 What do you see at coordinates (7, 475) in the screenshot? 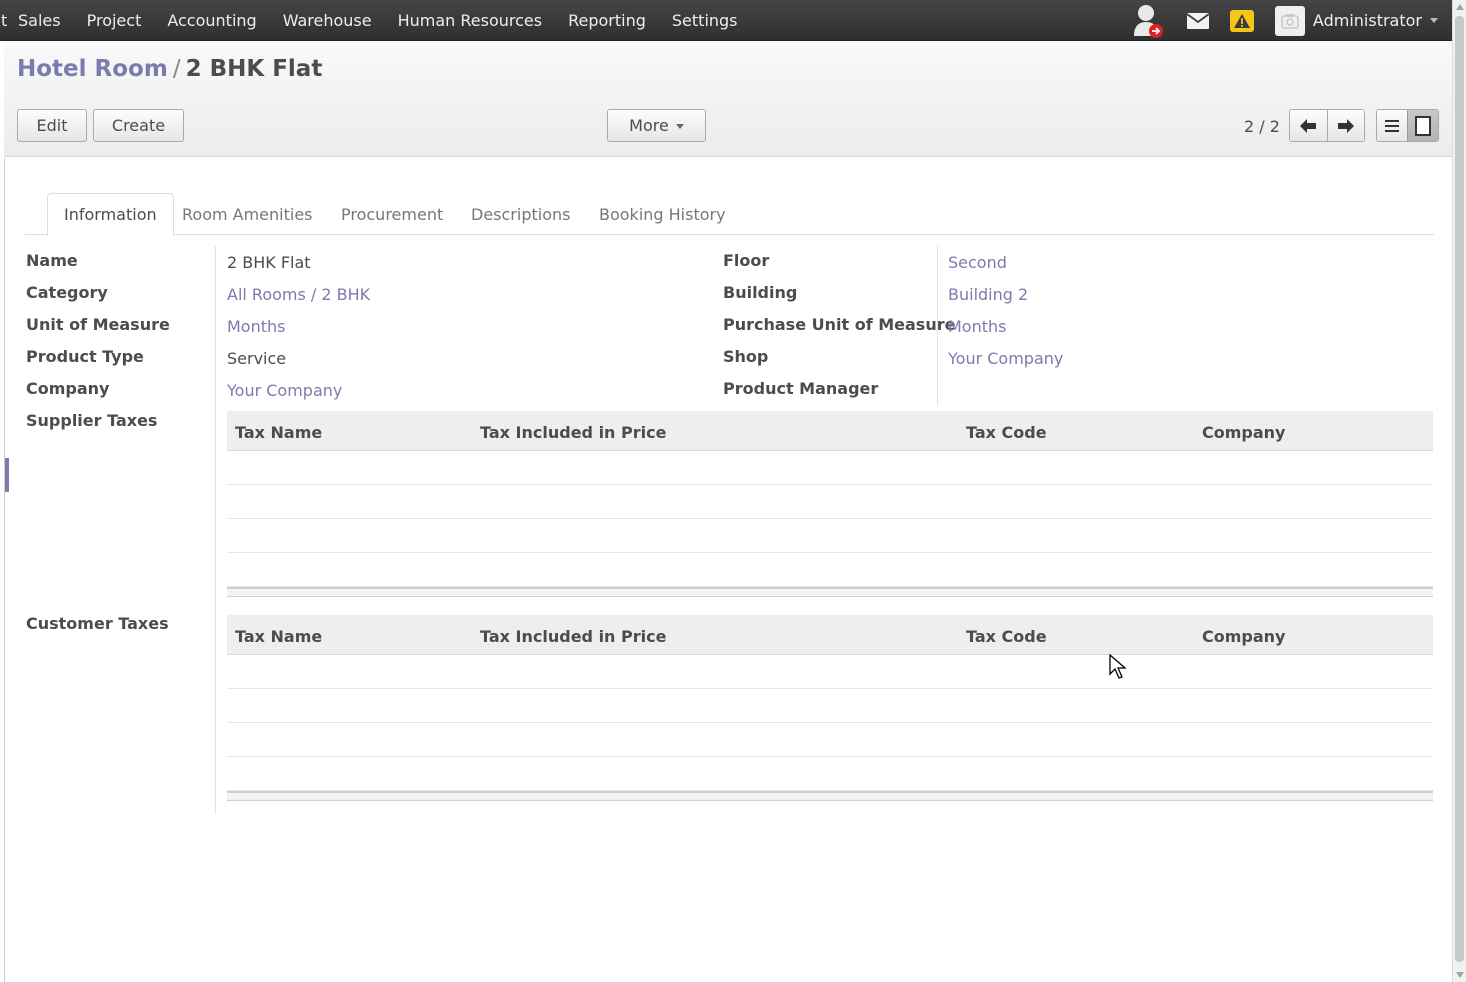
I see `left-accent-bar` at bounding box center [7, 475].